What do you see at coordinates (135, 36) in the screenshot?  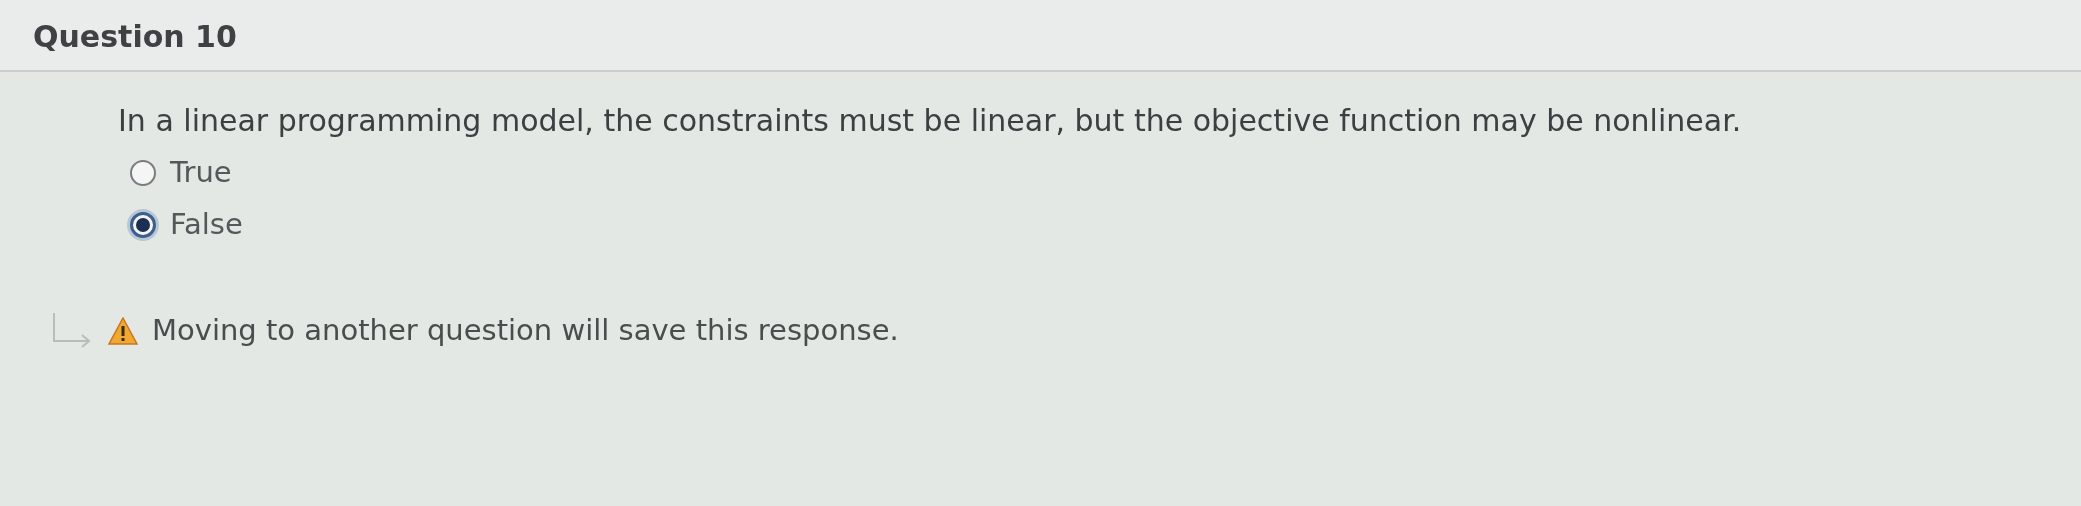 I see `question-title: Question 10` at bounding box center [135, 36].